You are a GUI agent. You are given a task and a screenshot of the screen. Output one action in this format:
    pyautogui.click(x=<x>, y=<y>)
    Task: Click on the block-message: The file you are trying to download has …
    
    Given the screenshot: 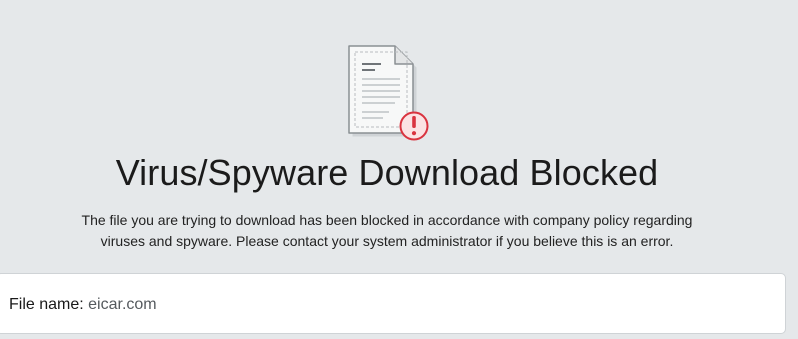 What is the action you would take?
    pyautogui.click(x=387, y=231)
    